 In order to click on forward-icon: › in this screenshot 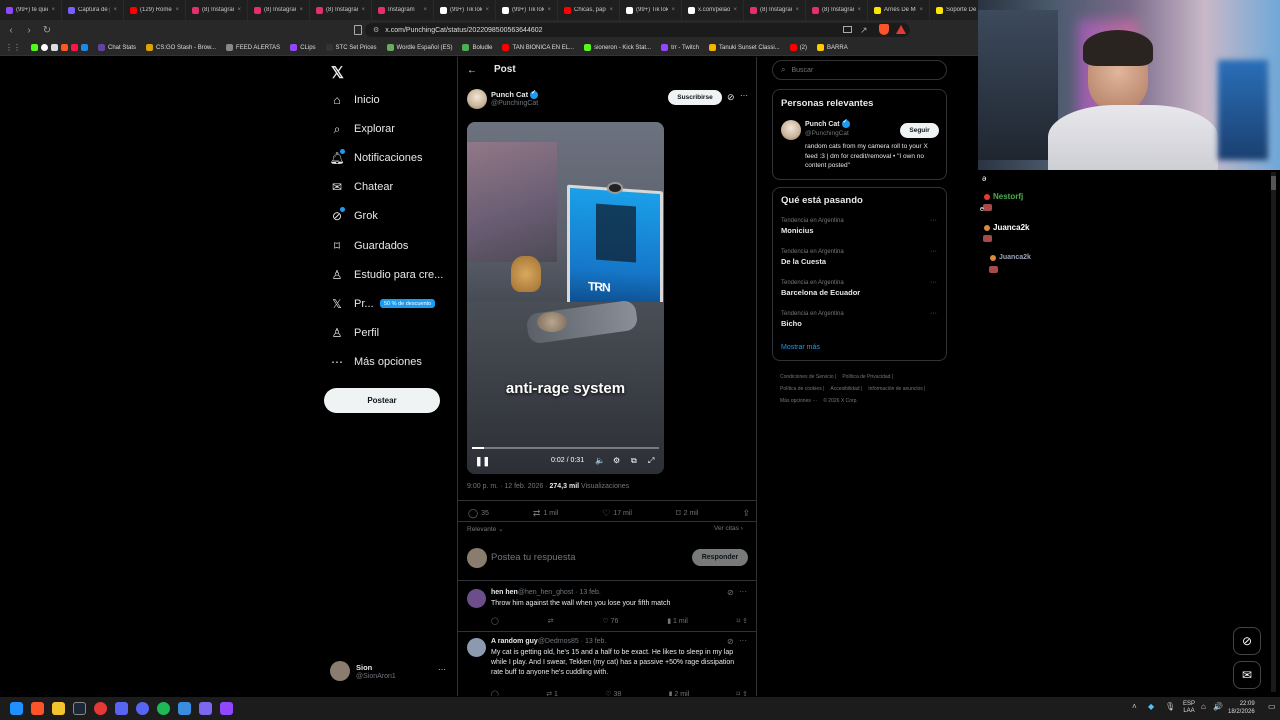, I will do `click(29, 30)`.